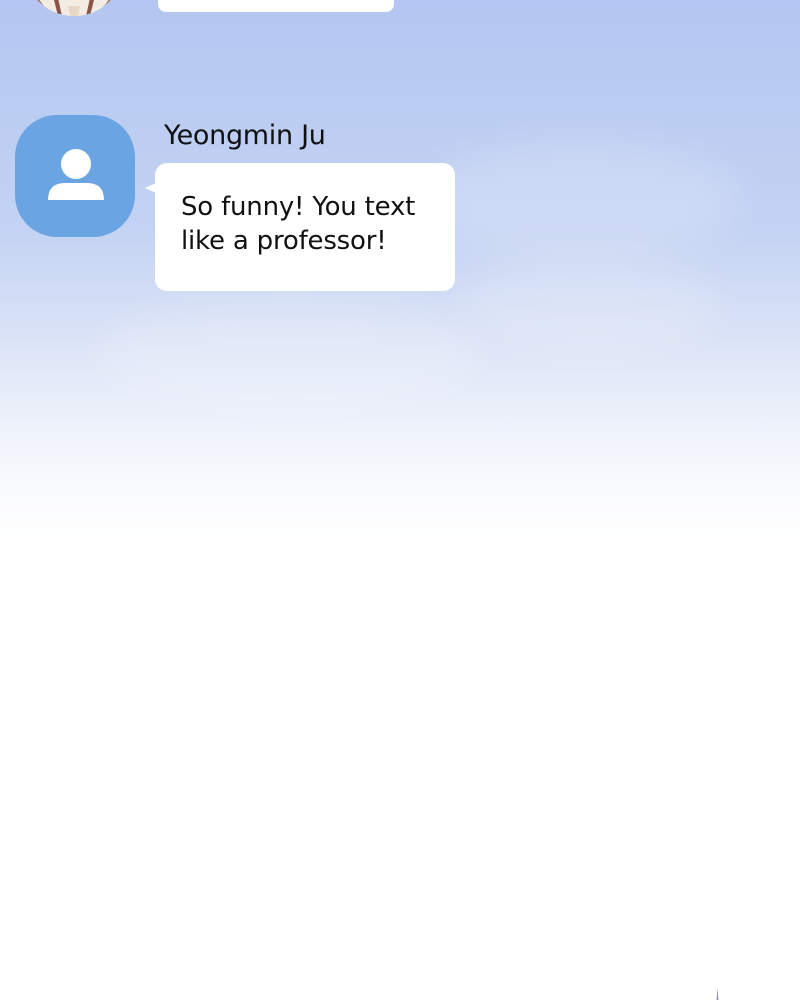  I want to click on person-icon, so click(76, 174).